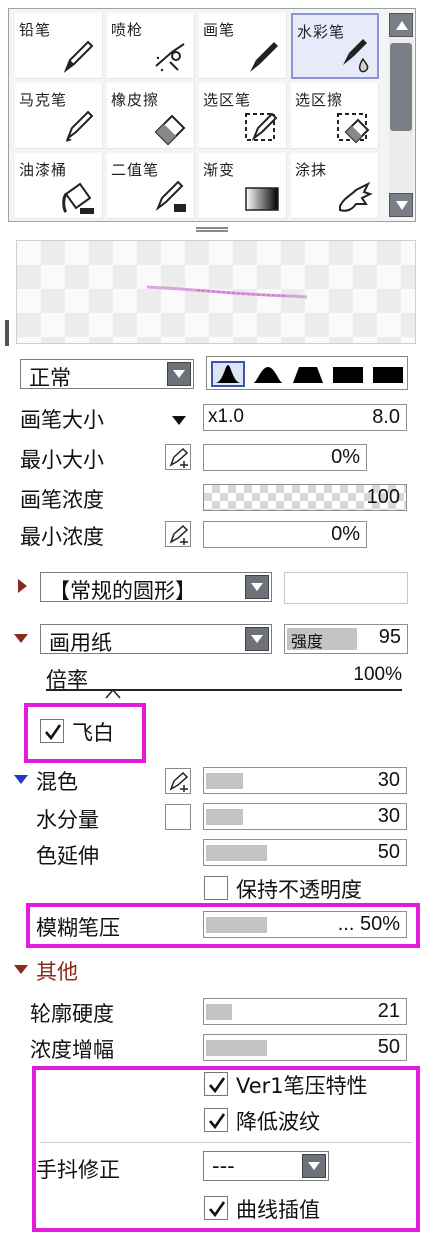  Describe the element at coordinates (72, 1014) in the screenshot. I see `edge-hardness-label: 轮廓硬度` at that location.